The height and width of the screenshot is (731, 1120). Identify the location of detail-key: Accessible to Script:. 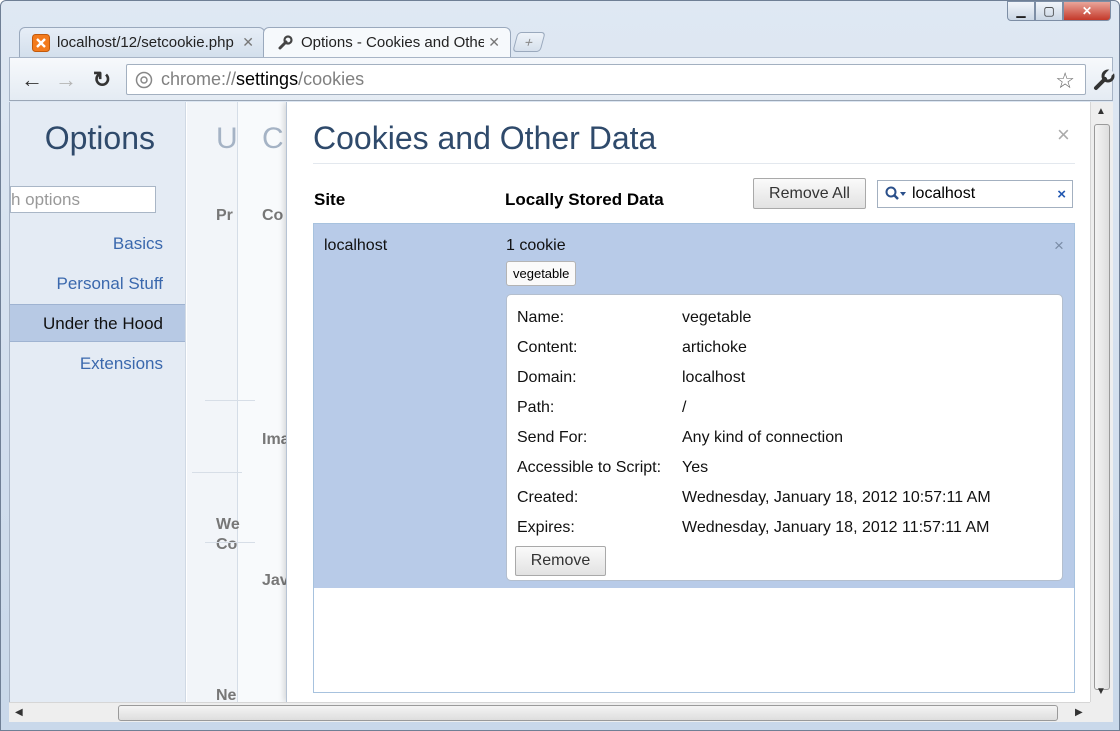
(589, 467).